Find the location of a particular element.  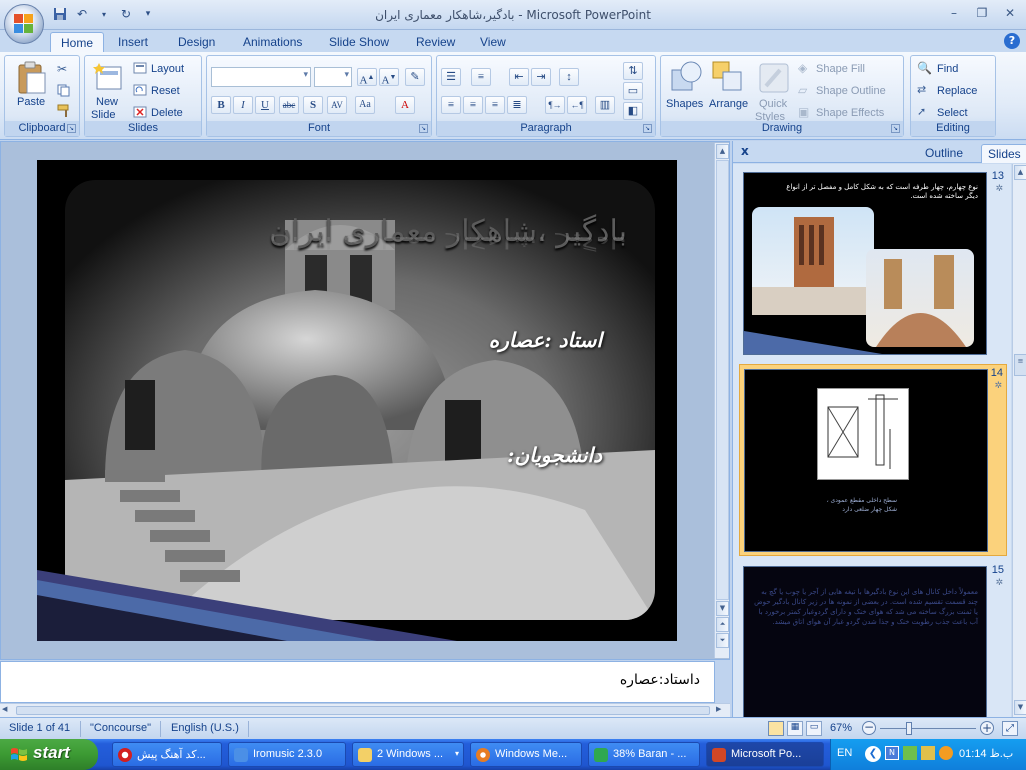

tray-network-icon: N is located at coordinates (892, 753).